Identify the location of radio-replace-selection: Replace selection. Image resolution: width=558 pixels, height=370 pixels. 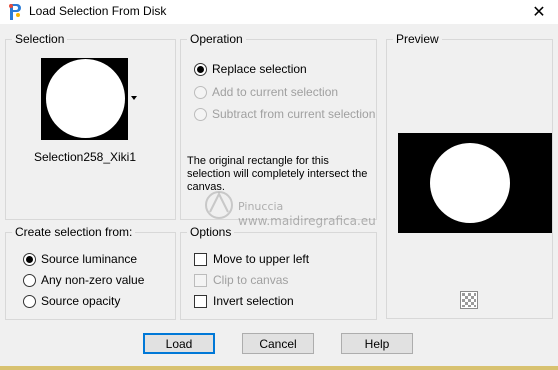
(250, 69).